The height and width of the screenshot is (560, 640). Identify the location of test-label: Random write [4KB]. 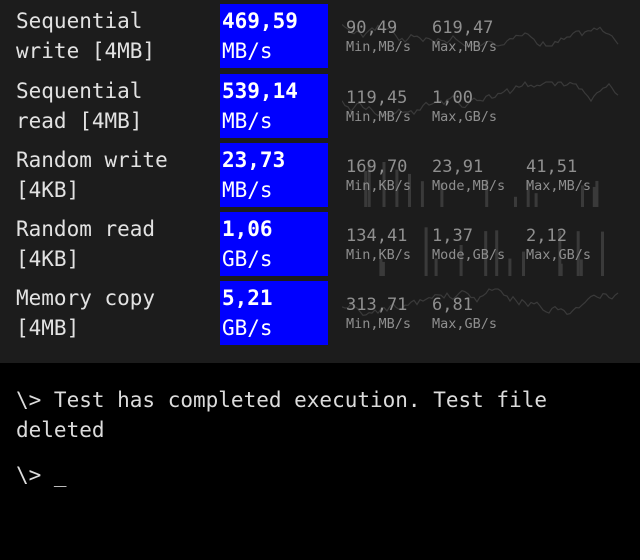
(116, 175).